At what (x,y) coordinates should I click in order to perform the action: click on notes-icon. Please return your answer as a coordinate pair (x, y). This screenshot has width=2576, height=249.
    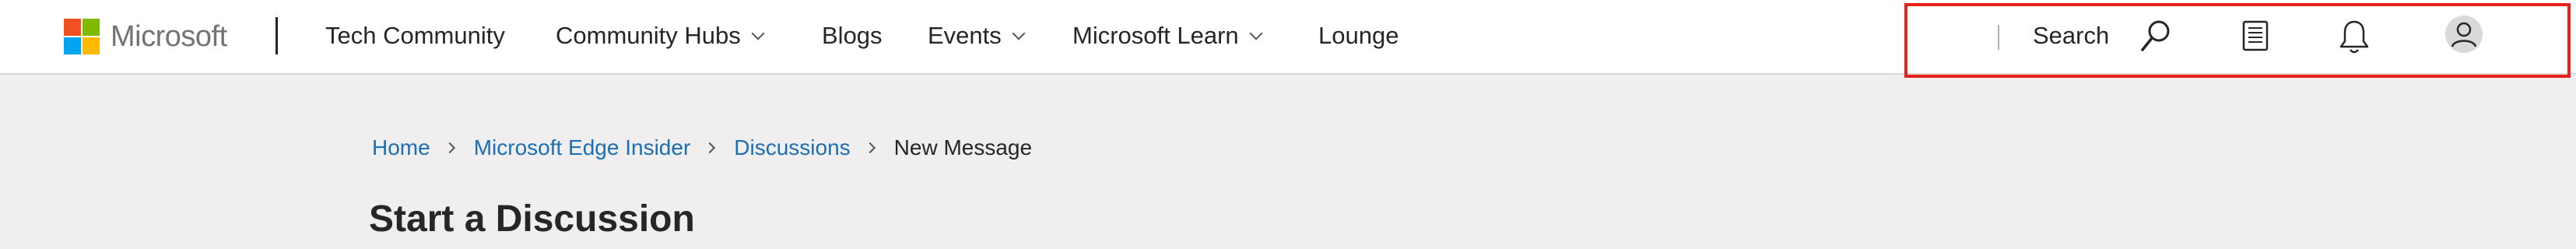
    Looking at the image, I should click on (2255, 36).